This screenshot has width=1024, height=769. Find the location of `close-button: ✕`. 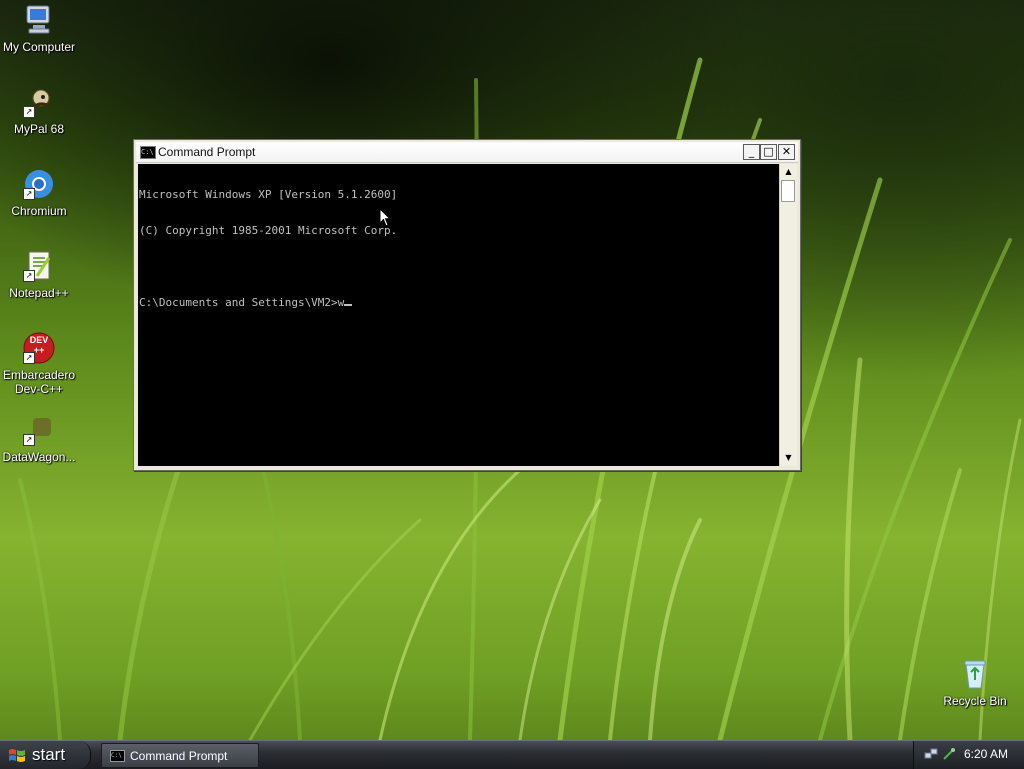

close-button: ✕ is located at coordinates (786, 152).